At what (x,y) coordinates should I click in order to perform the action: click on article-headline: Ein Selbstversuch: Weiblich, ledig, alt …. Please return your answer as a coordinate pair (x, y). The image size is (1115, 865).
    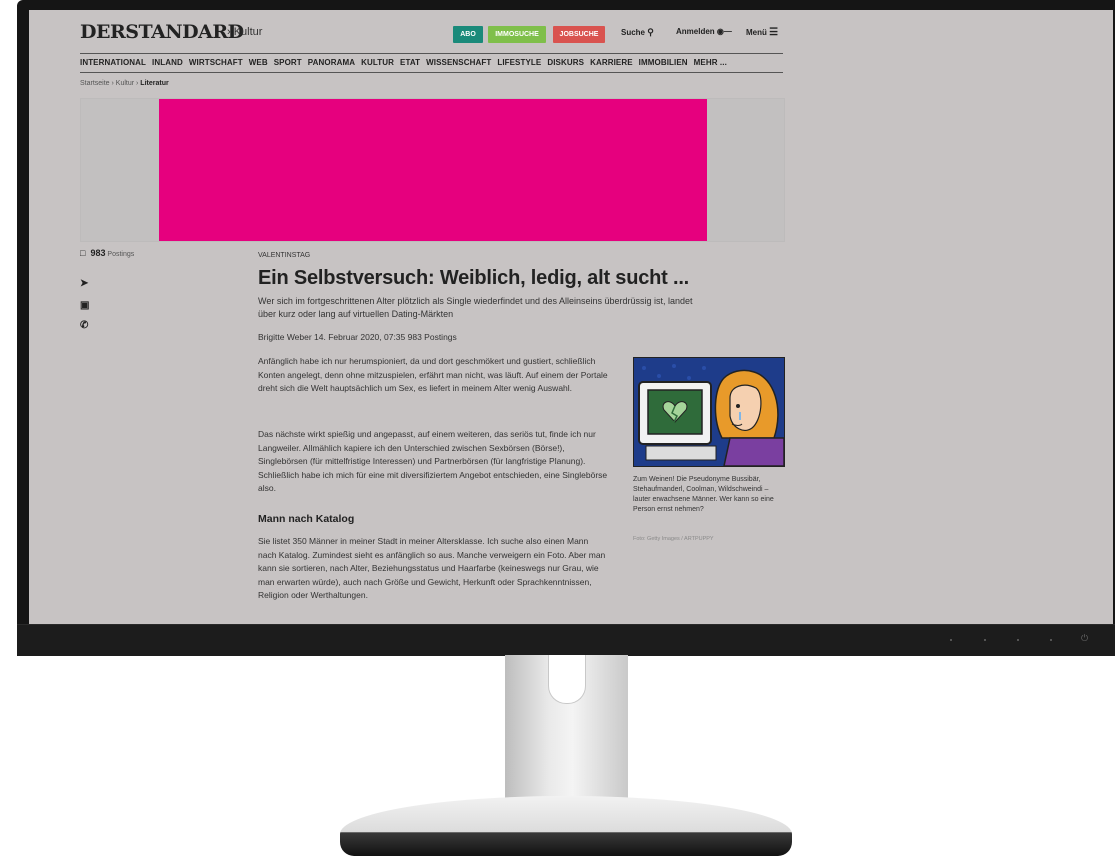
    Looking at the image, I should click on (474, 278).